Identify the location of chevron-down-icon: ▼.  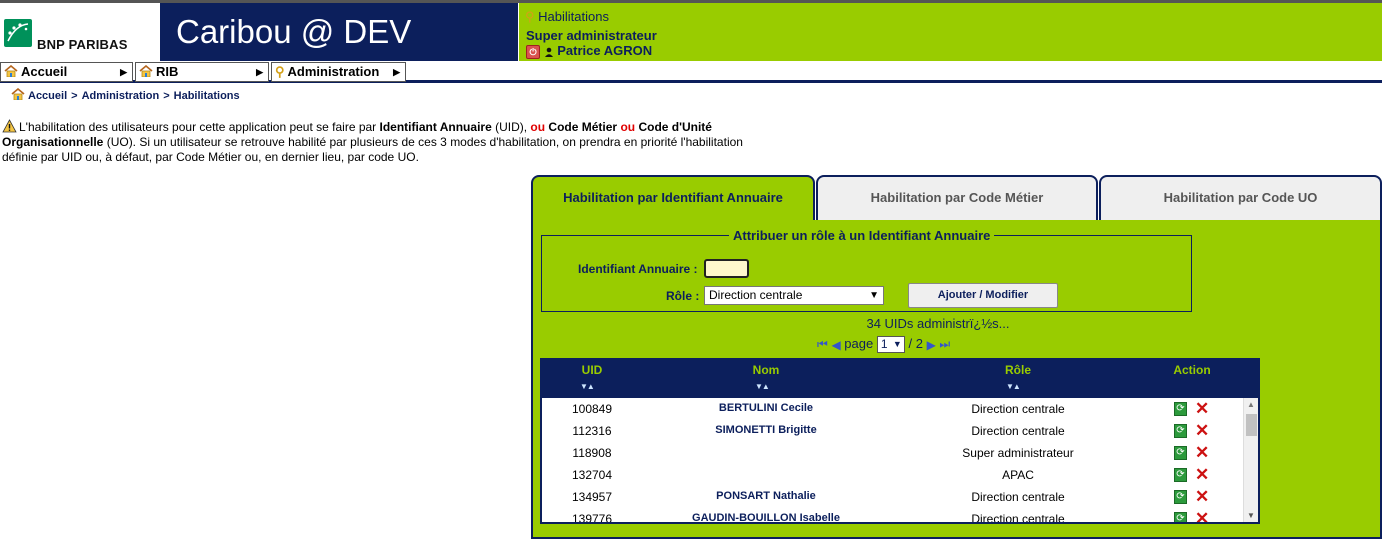
(874, 295).